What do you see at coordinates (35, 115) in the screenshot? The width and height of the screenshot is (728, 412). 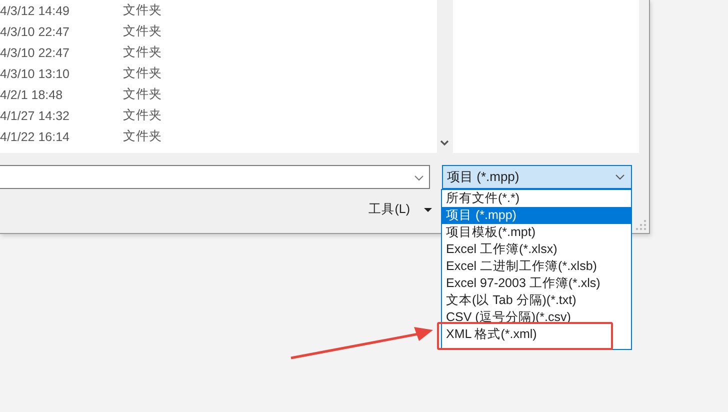 I see `modified-date: 4/1/27 14:32` at bounding box center [35, 115].